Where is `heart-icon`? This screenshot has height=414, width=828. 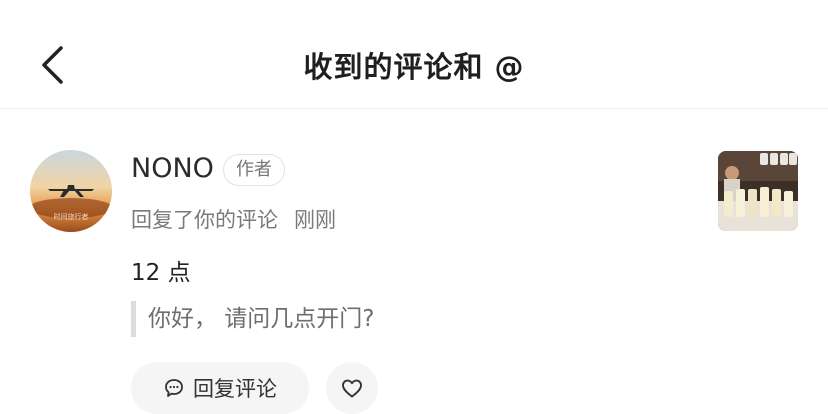
heart-icon is located at coordinates (352, 388).